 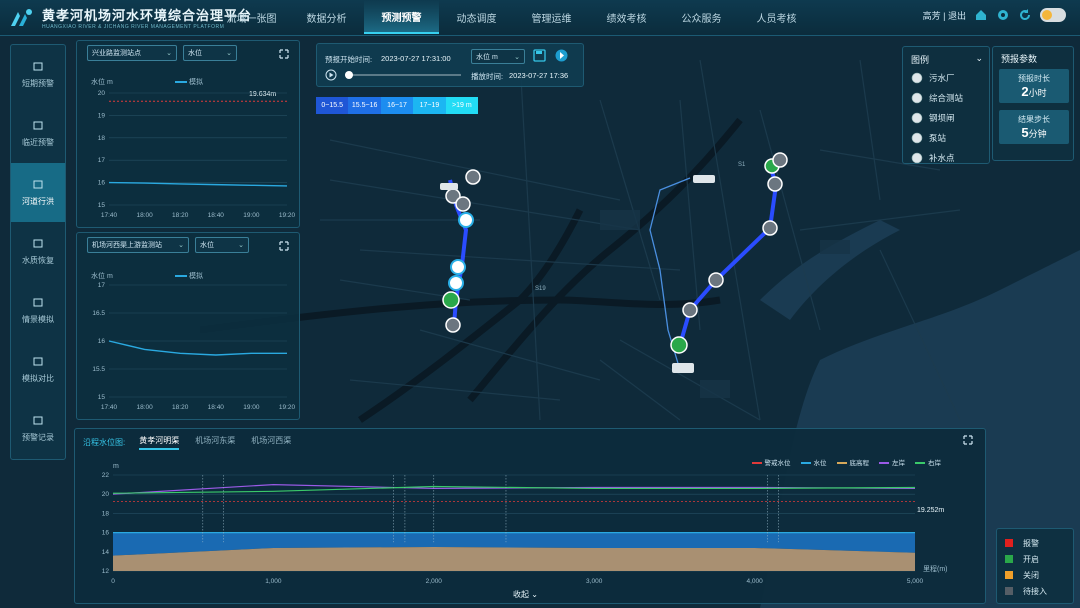 What do you see at coordinates (551, 17) in the screenshot?
I see `nav-item: 管理运维` at bounding box center [551, 17].